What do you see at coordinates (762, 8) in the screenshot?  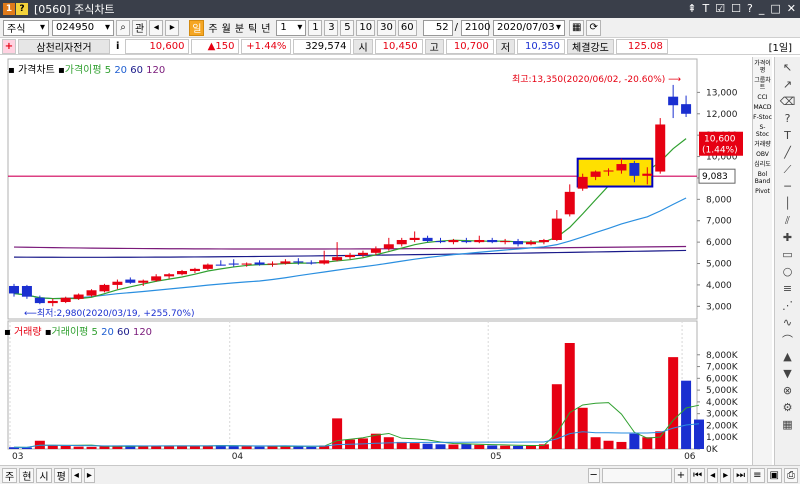 I see `minimize-icon: _` at bounding box center [762, 8].